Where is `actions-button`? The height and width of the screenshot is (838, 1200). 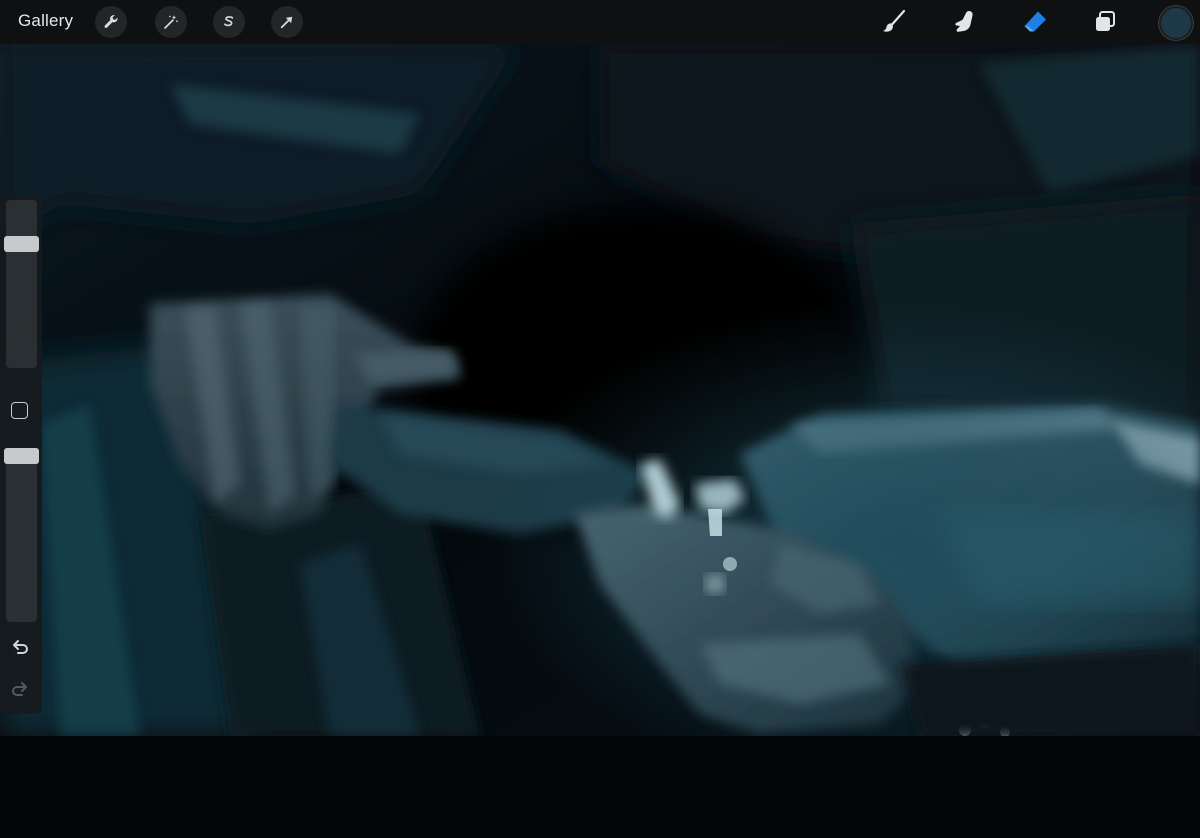 actions-button is located at coordinates (111, 22).